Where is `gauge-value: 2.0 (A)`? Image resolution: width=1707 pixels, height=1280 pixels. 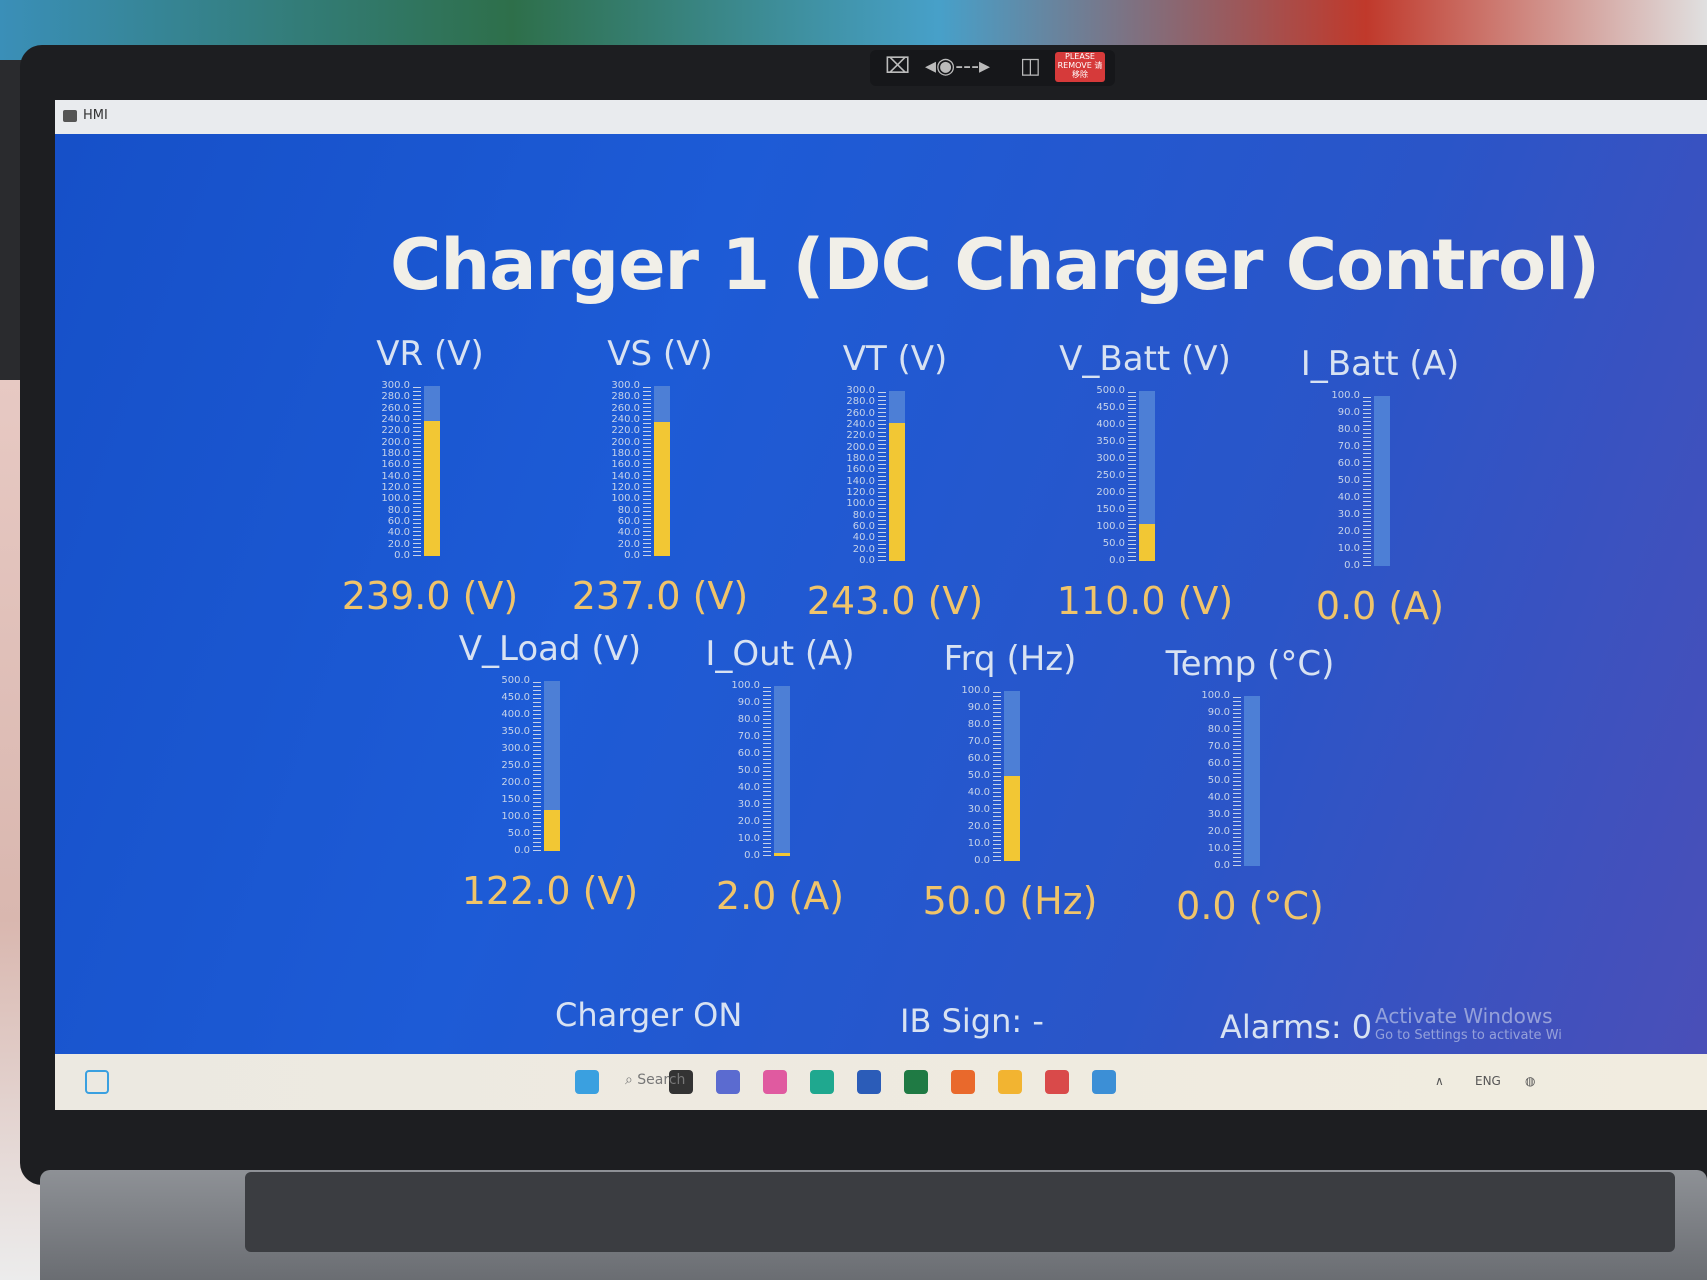
gauge-value: 2.0 (A) is located at coordinates (780, 896).